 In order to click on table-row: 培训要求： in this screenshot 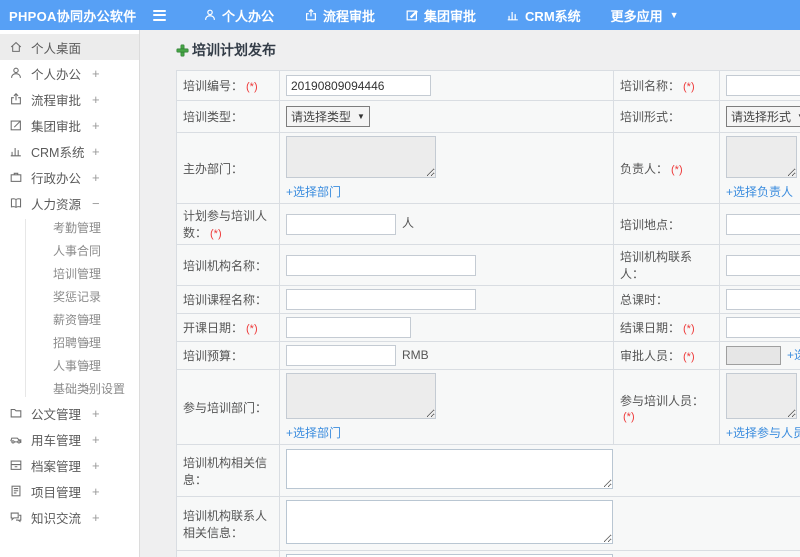, I will do `click(488, 553)`.